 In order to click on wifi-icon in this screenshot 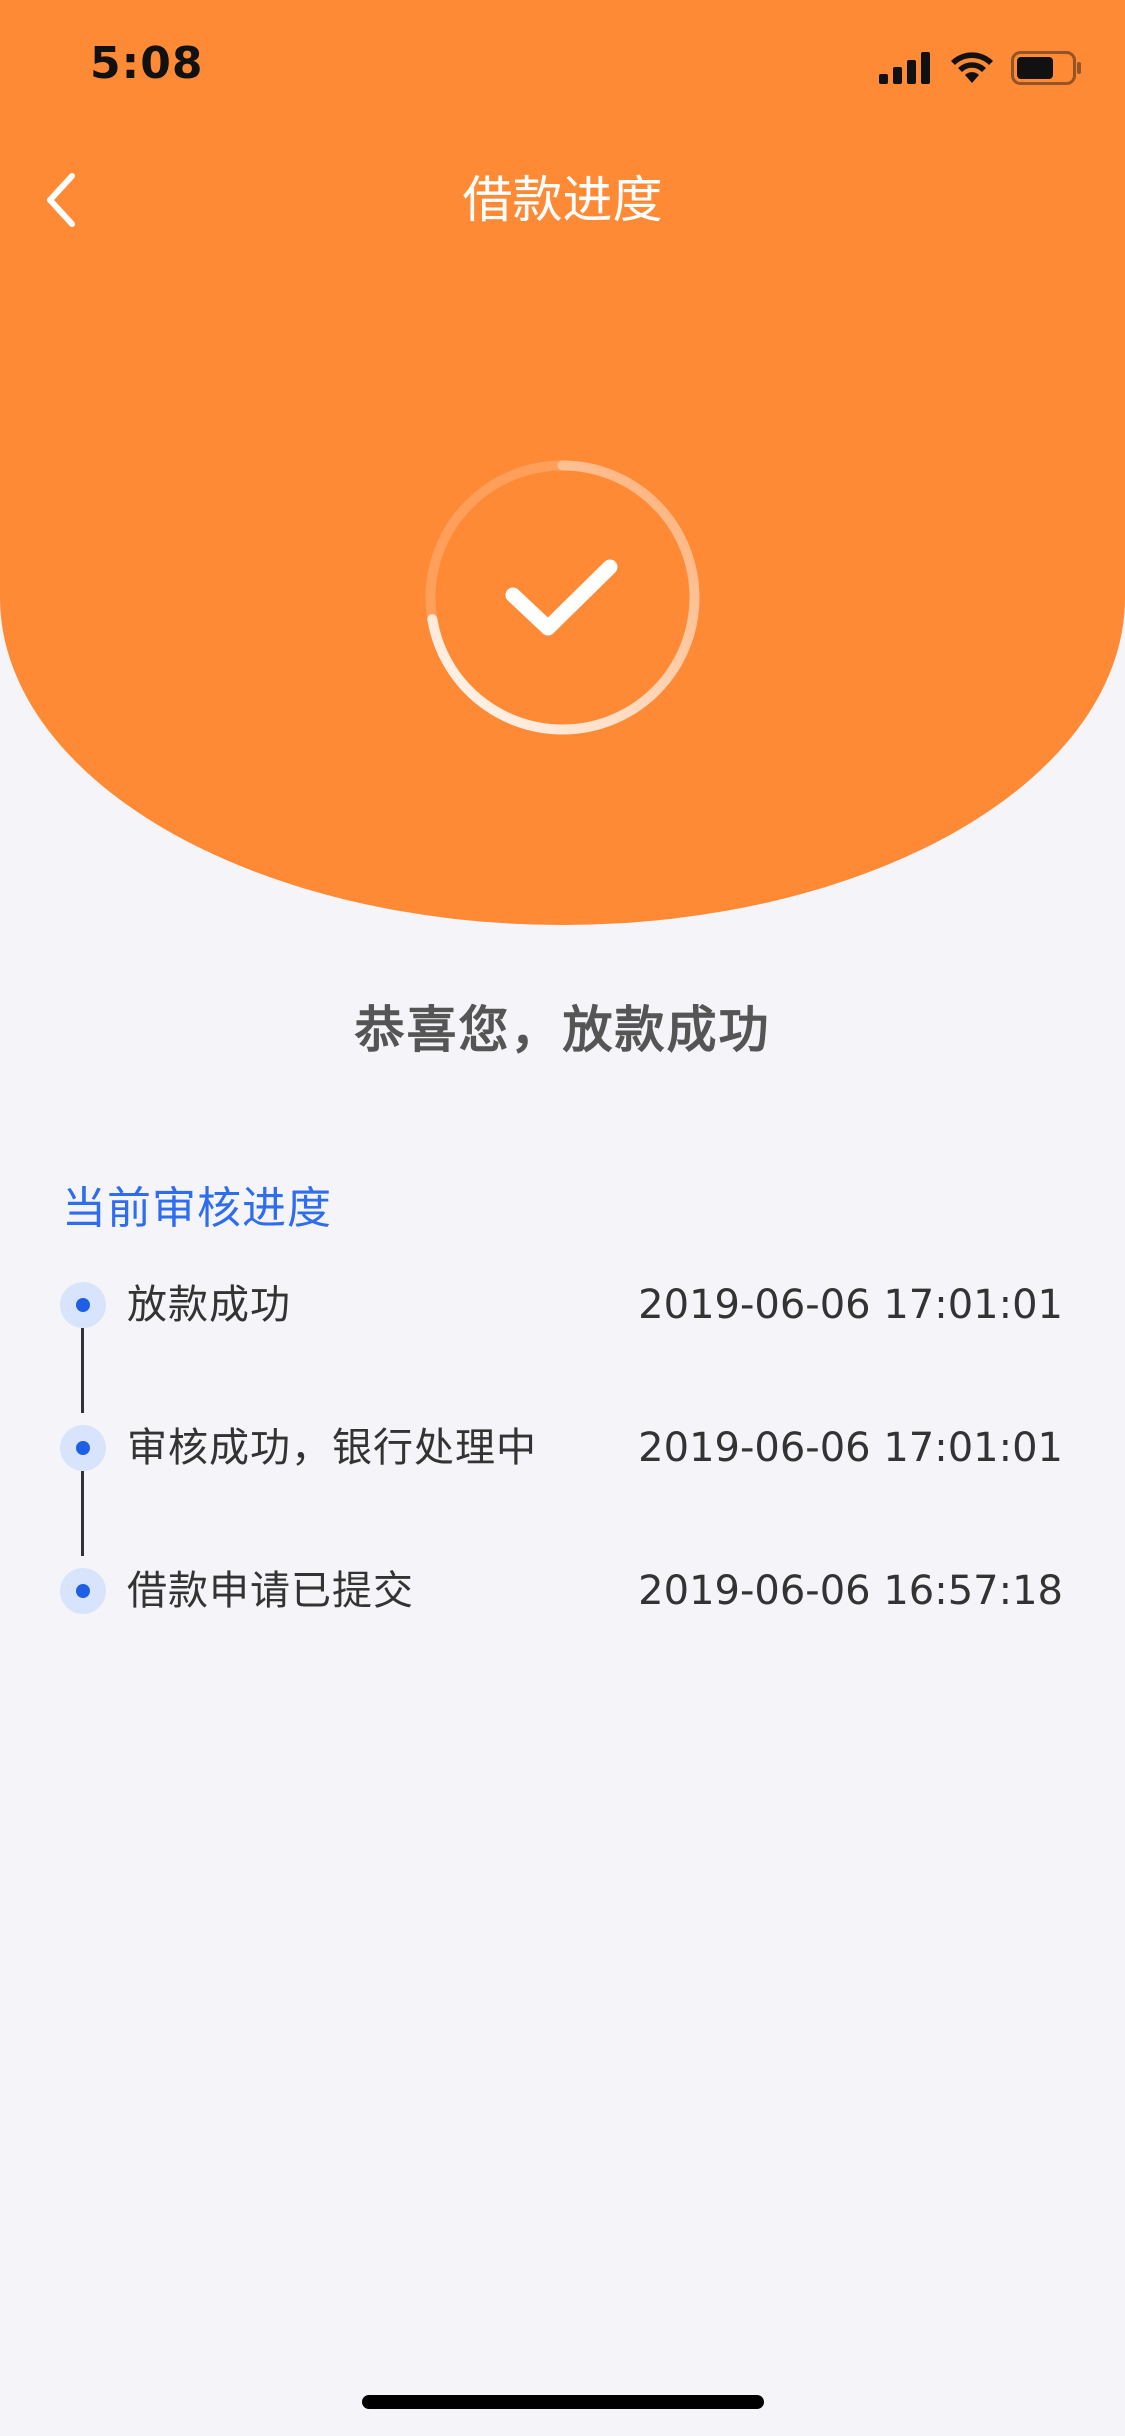, I will do `click(972, 67)`.